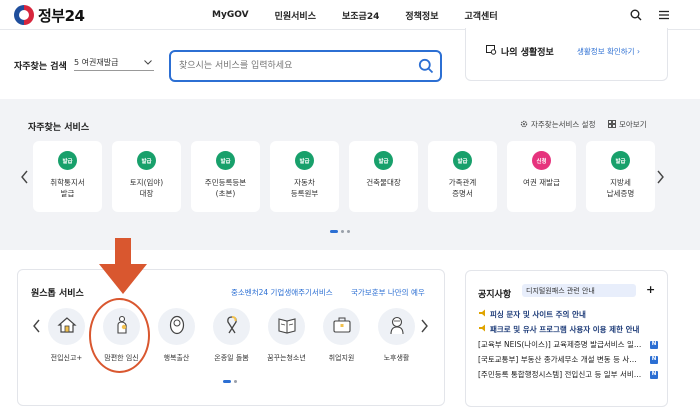  What do you see at coordinates (360, 15) in the screenshot?
I see `nav-subsidy24: 보조금24` at bounding box center [360, 15].